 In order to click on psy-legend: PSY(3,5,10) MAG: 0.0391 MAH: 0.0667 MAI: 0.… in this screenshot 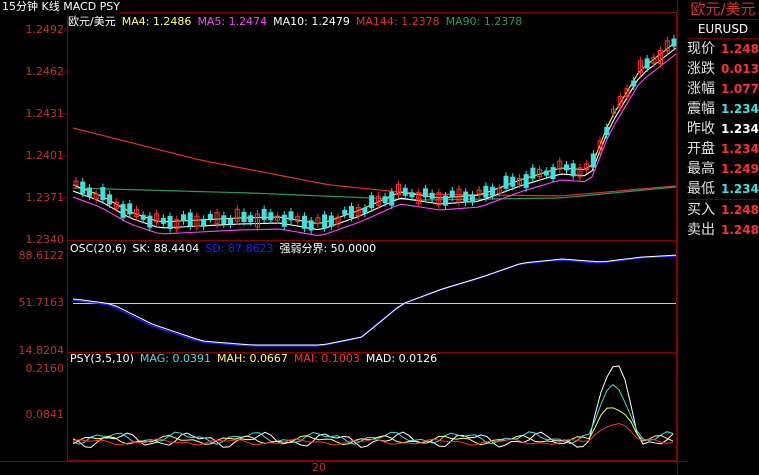, I will do `click(256, 358)`.